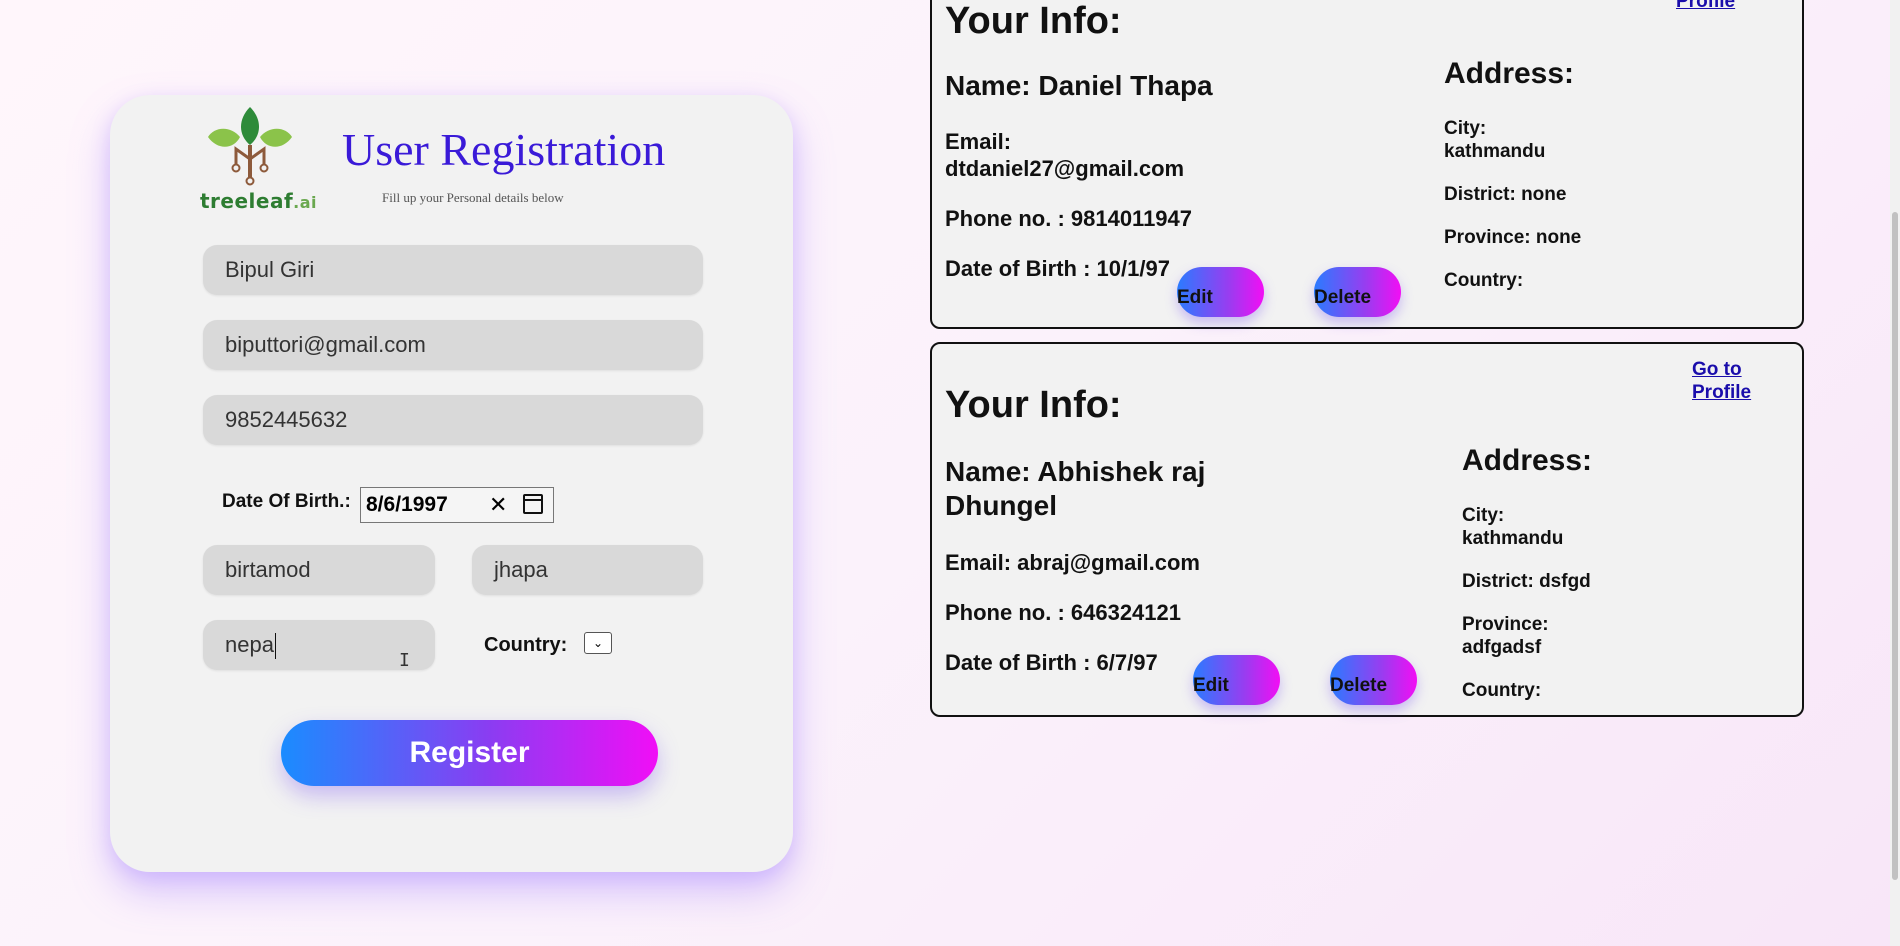  What do you see at coordinates (587, 570) in the screenshot?
I see `district-input: jhapa` at bounding box center [587, 570].